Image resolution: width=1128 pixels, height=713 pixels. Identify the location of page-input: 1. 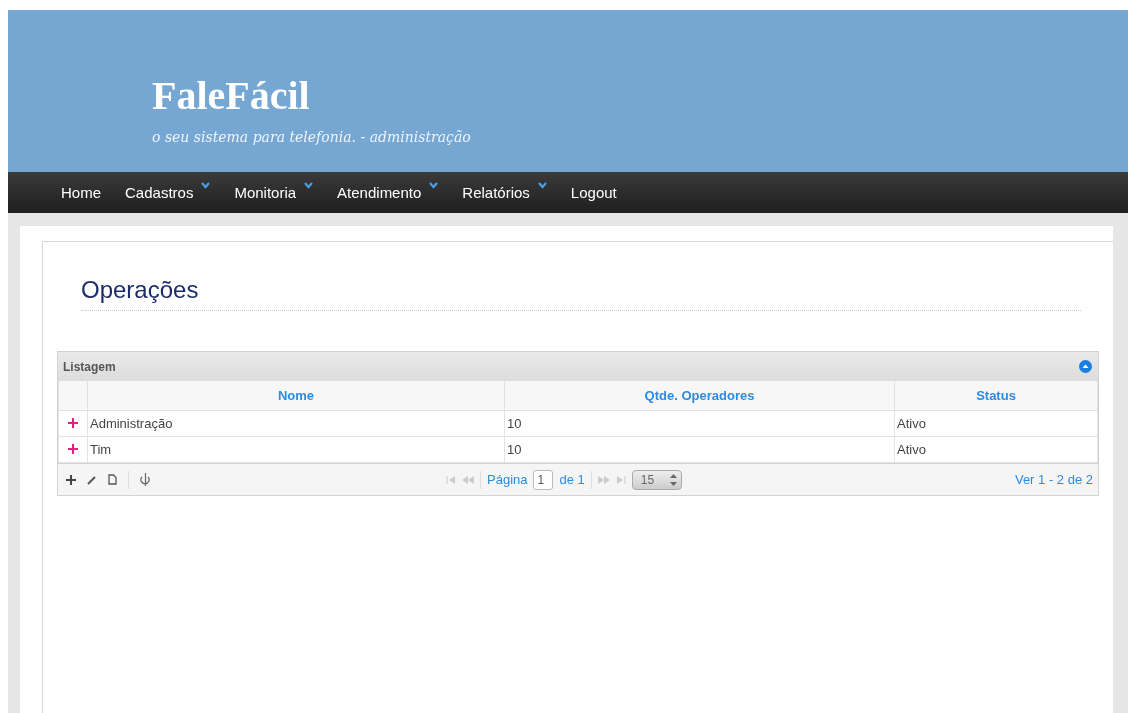
(543, 479).